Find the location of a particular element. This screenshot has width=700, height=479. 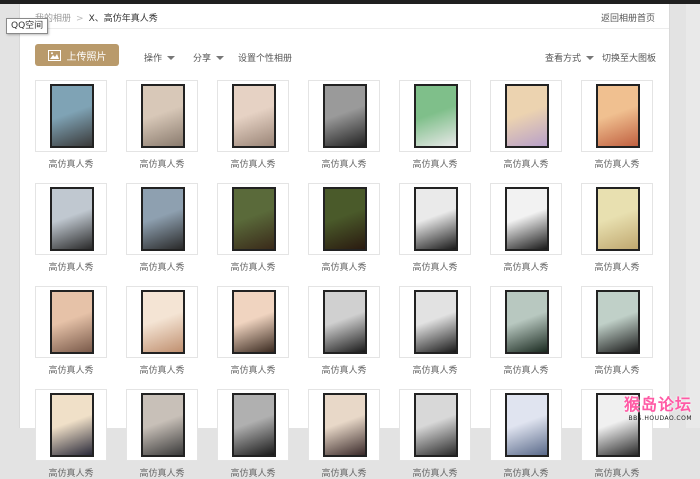

share-label: 分享 is located at coordinates (202, 59).